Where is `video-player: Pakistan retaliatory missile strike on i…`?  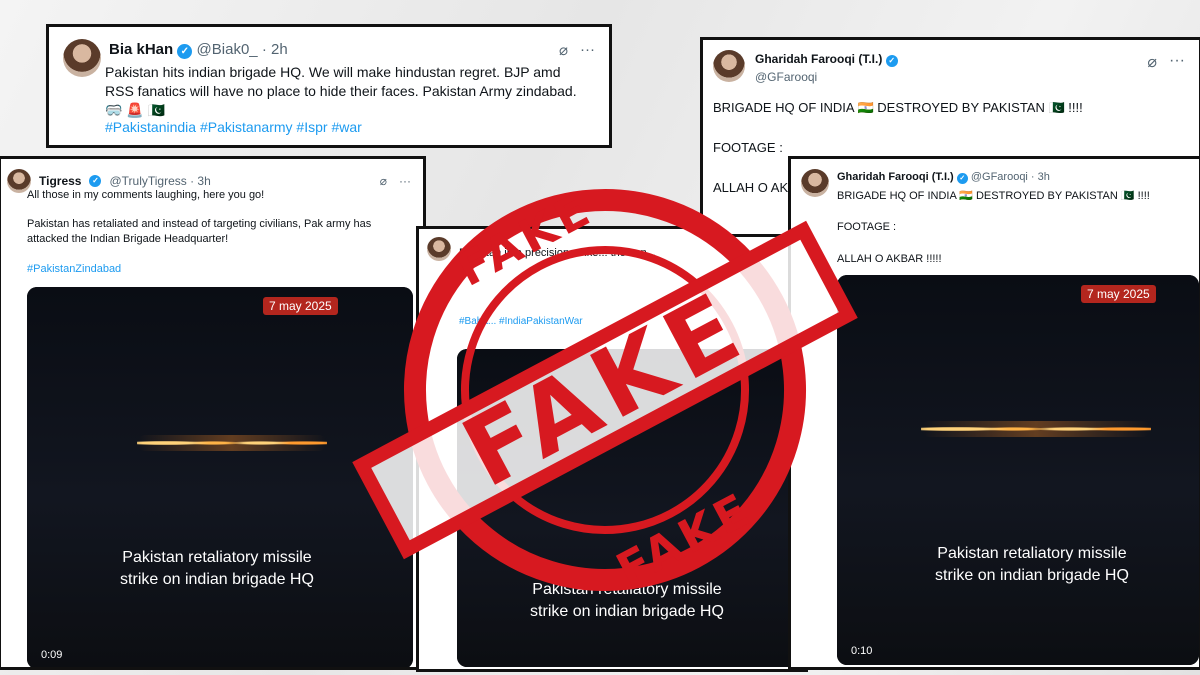 video-player: Pakistan retaliatory missile strike on i… is located at coordinates (630, 508).